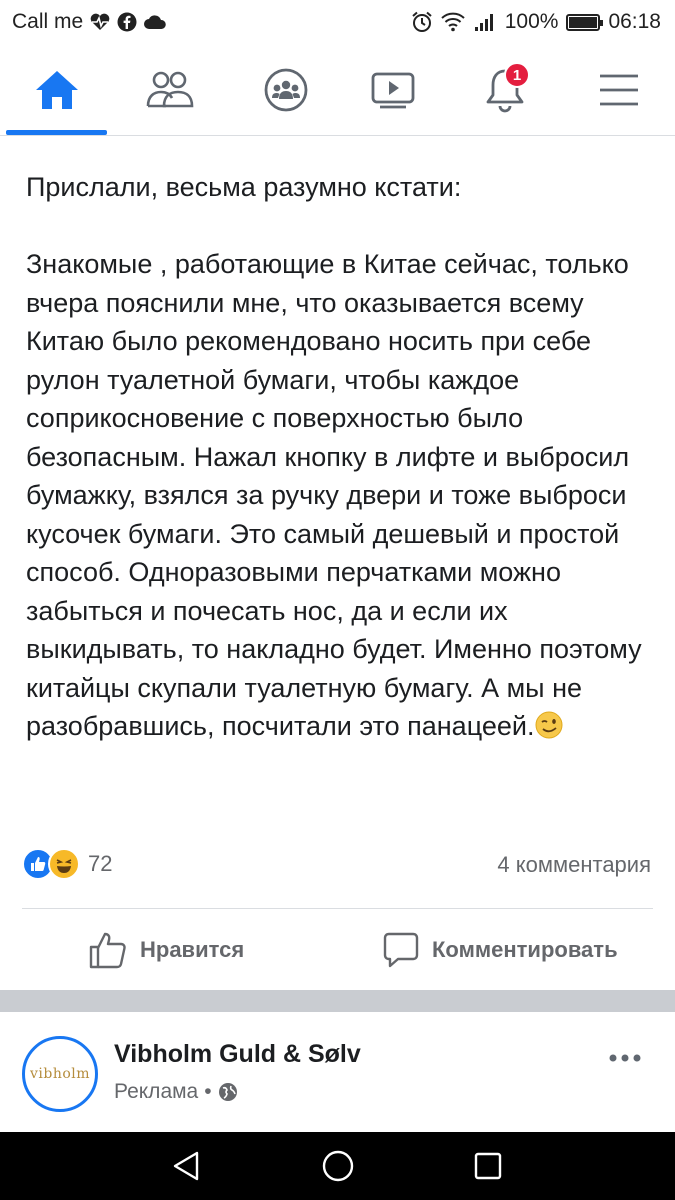 Image resolution: width=675 pixels, height=1200 pixels. Describe the element at coordinates (337, 23) in the screenshot. I see `status-bar: Call me 100% 06:18` at that location.